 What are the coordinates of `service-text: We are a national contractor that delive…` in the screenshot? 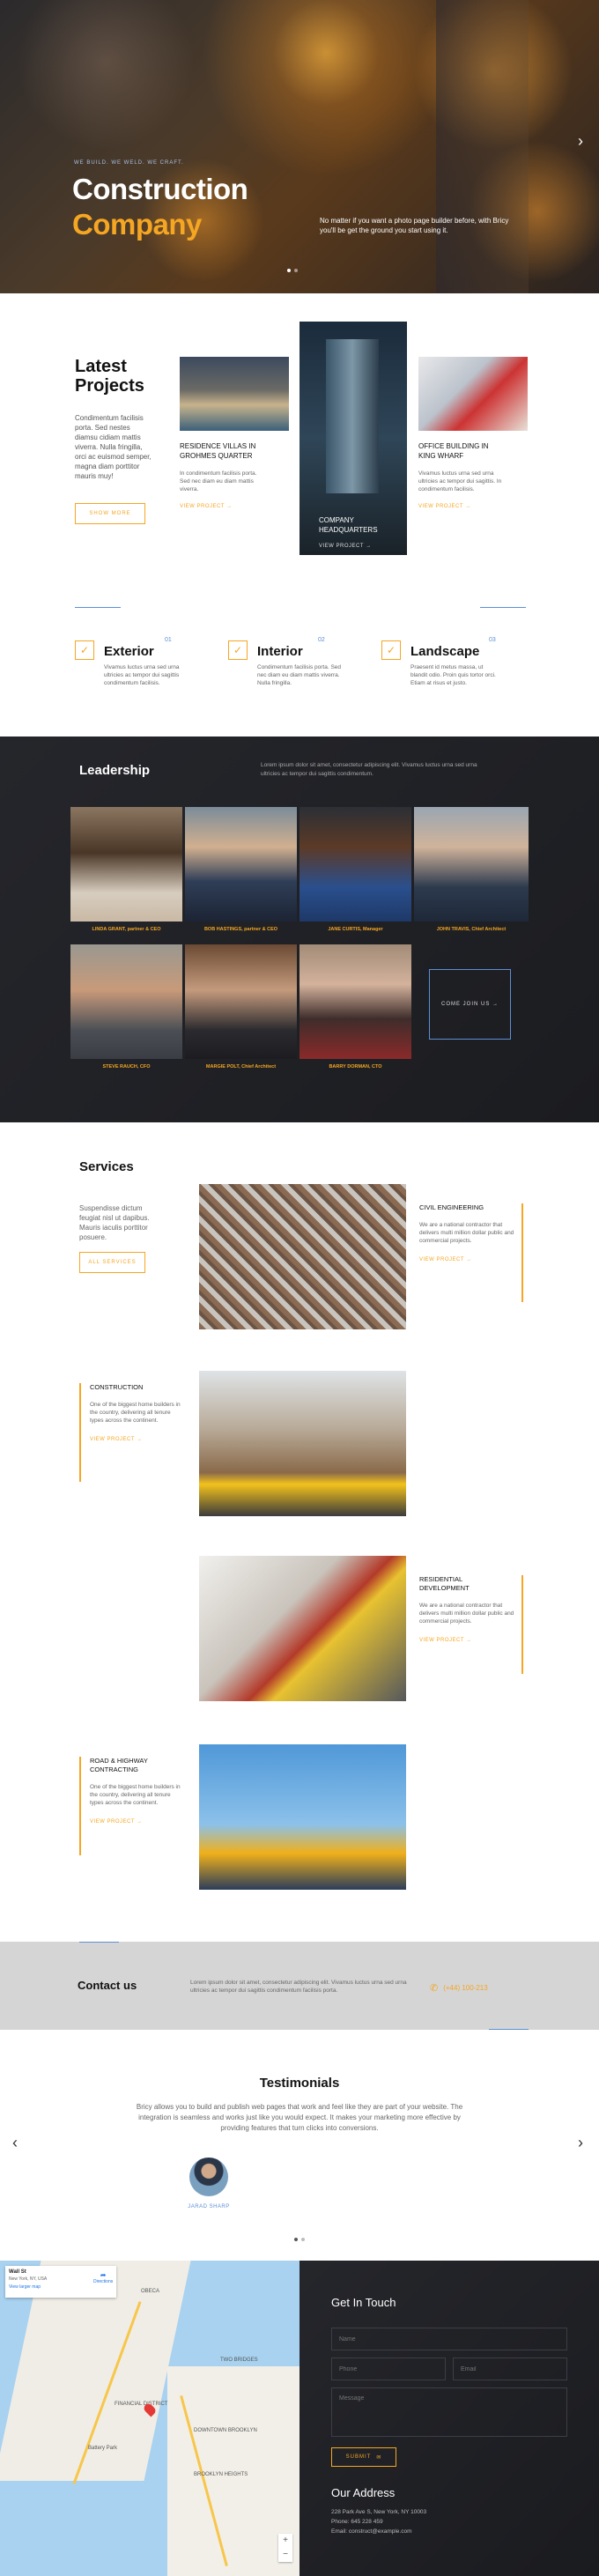 It's located at (466, 1233).